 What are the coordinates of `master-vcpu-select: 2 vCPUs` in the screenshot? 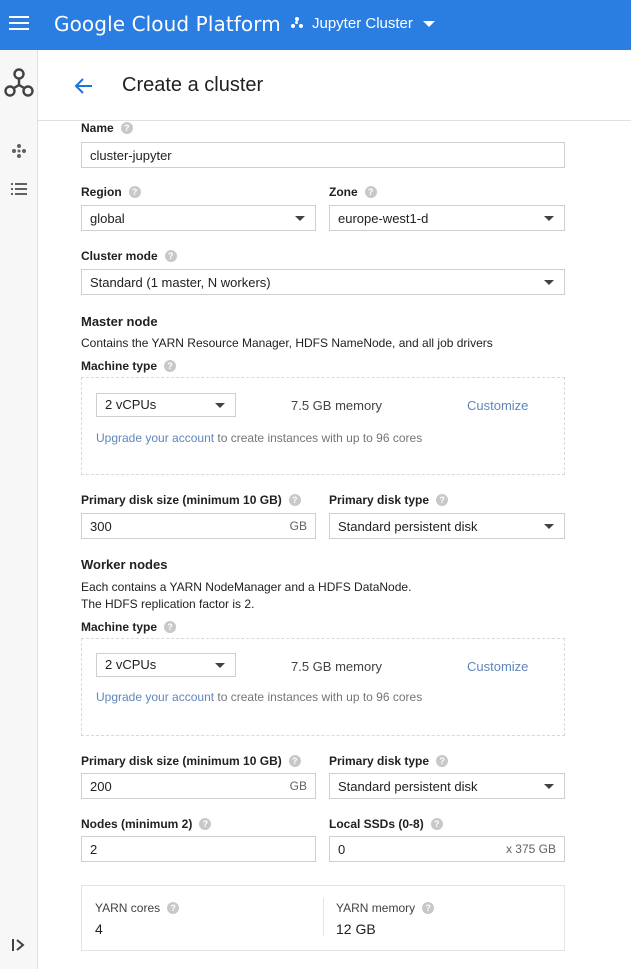 It's located at (166, 405).